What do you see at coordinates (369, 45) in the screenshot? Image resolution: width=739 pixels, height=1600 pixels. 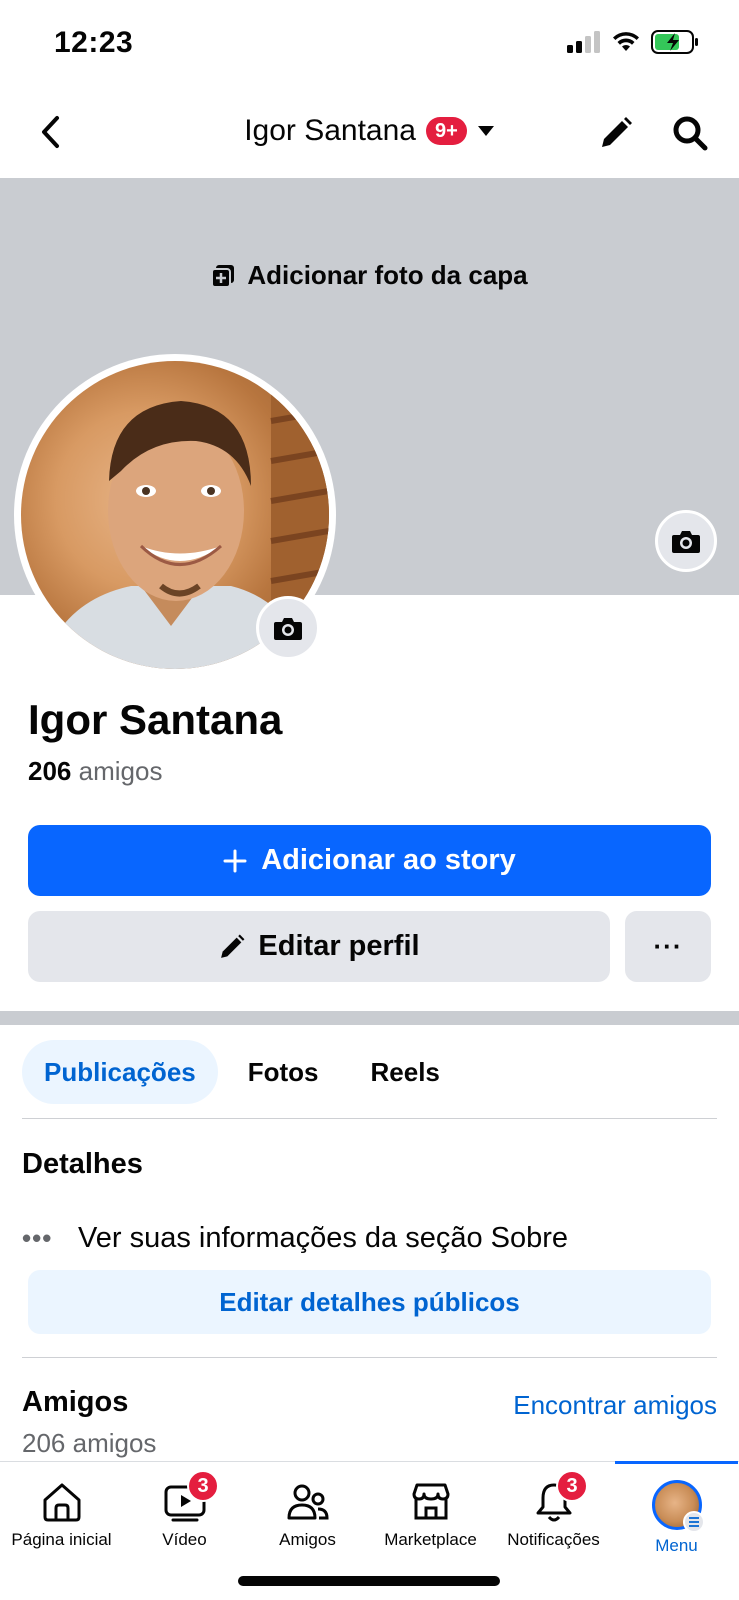 I see `status-bar: 12:23` at bounding box center [369, 45].